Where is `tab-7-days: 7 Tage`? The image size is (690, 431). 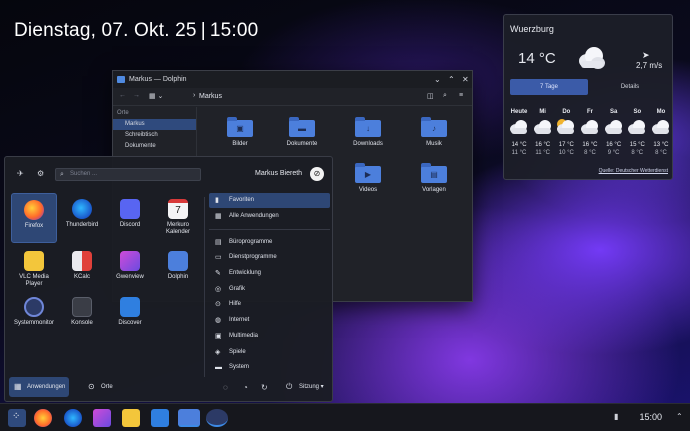 tab-7-days: 7 Tage is located at coordinates (549, 87).